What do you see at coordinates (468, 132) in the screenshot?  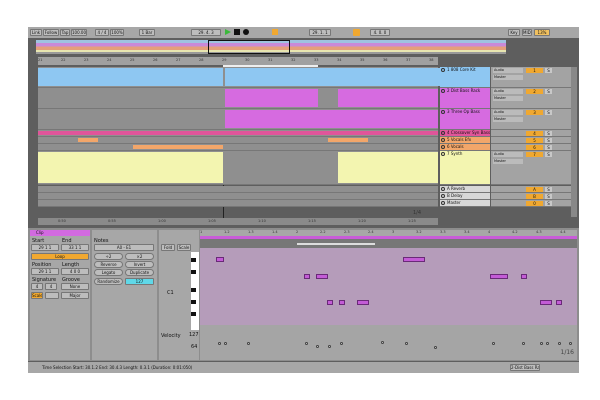 I see `track-name: 4 Crossover Syn Bass` at bounding box center [468, 132].